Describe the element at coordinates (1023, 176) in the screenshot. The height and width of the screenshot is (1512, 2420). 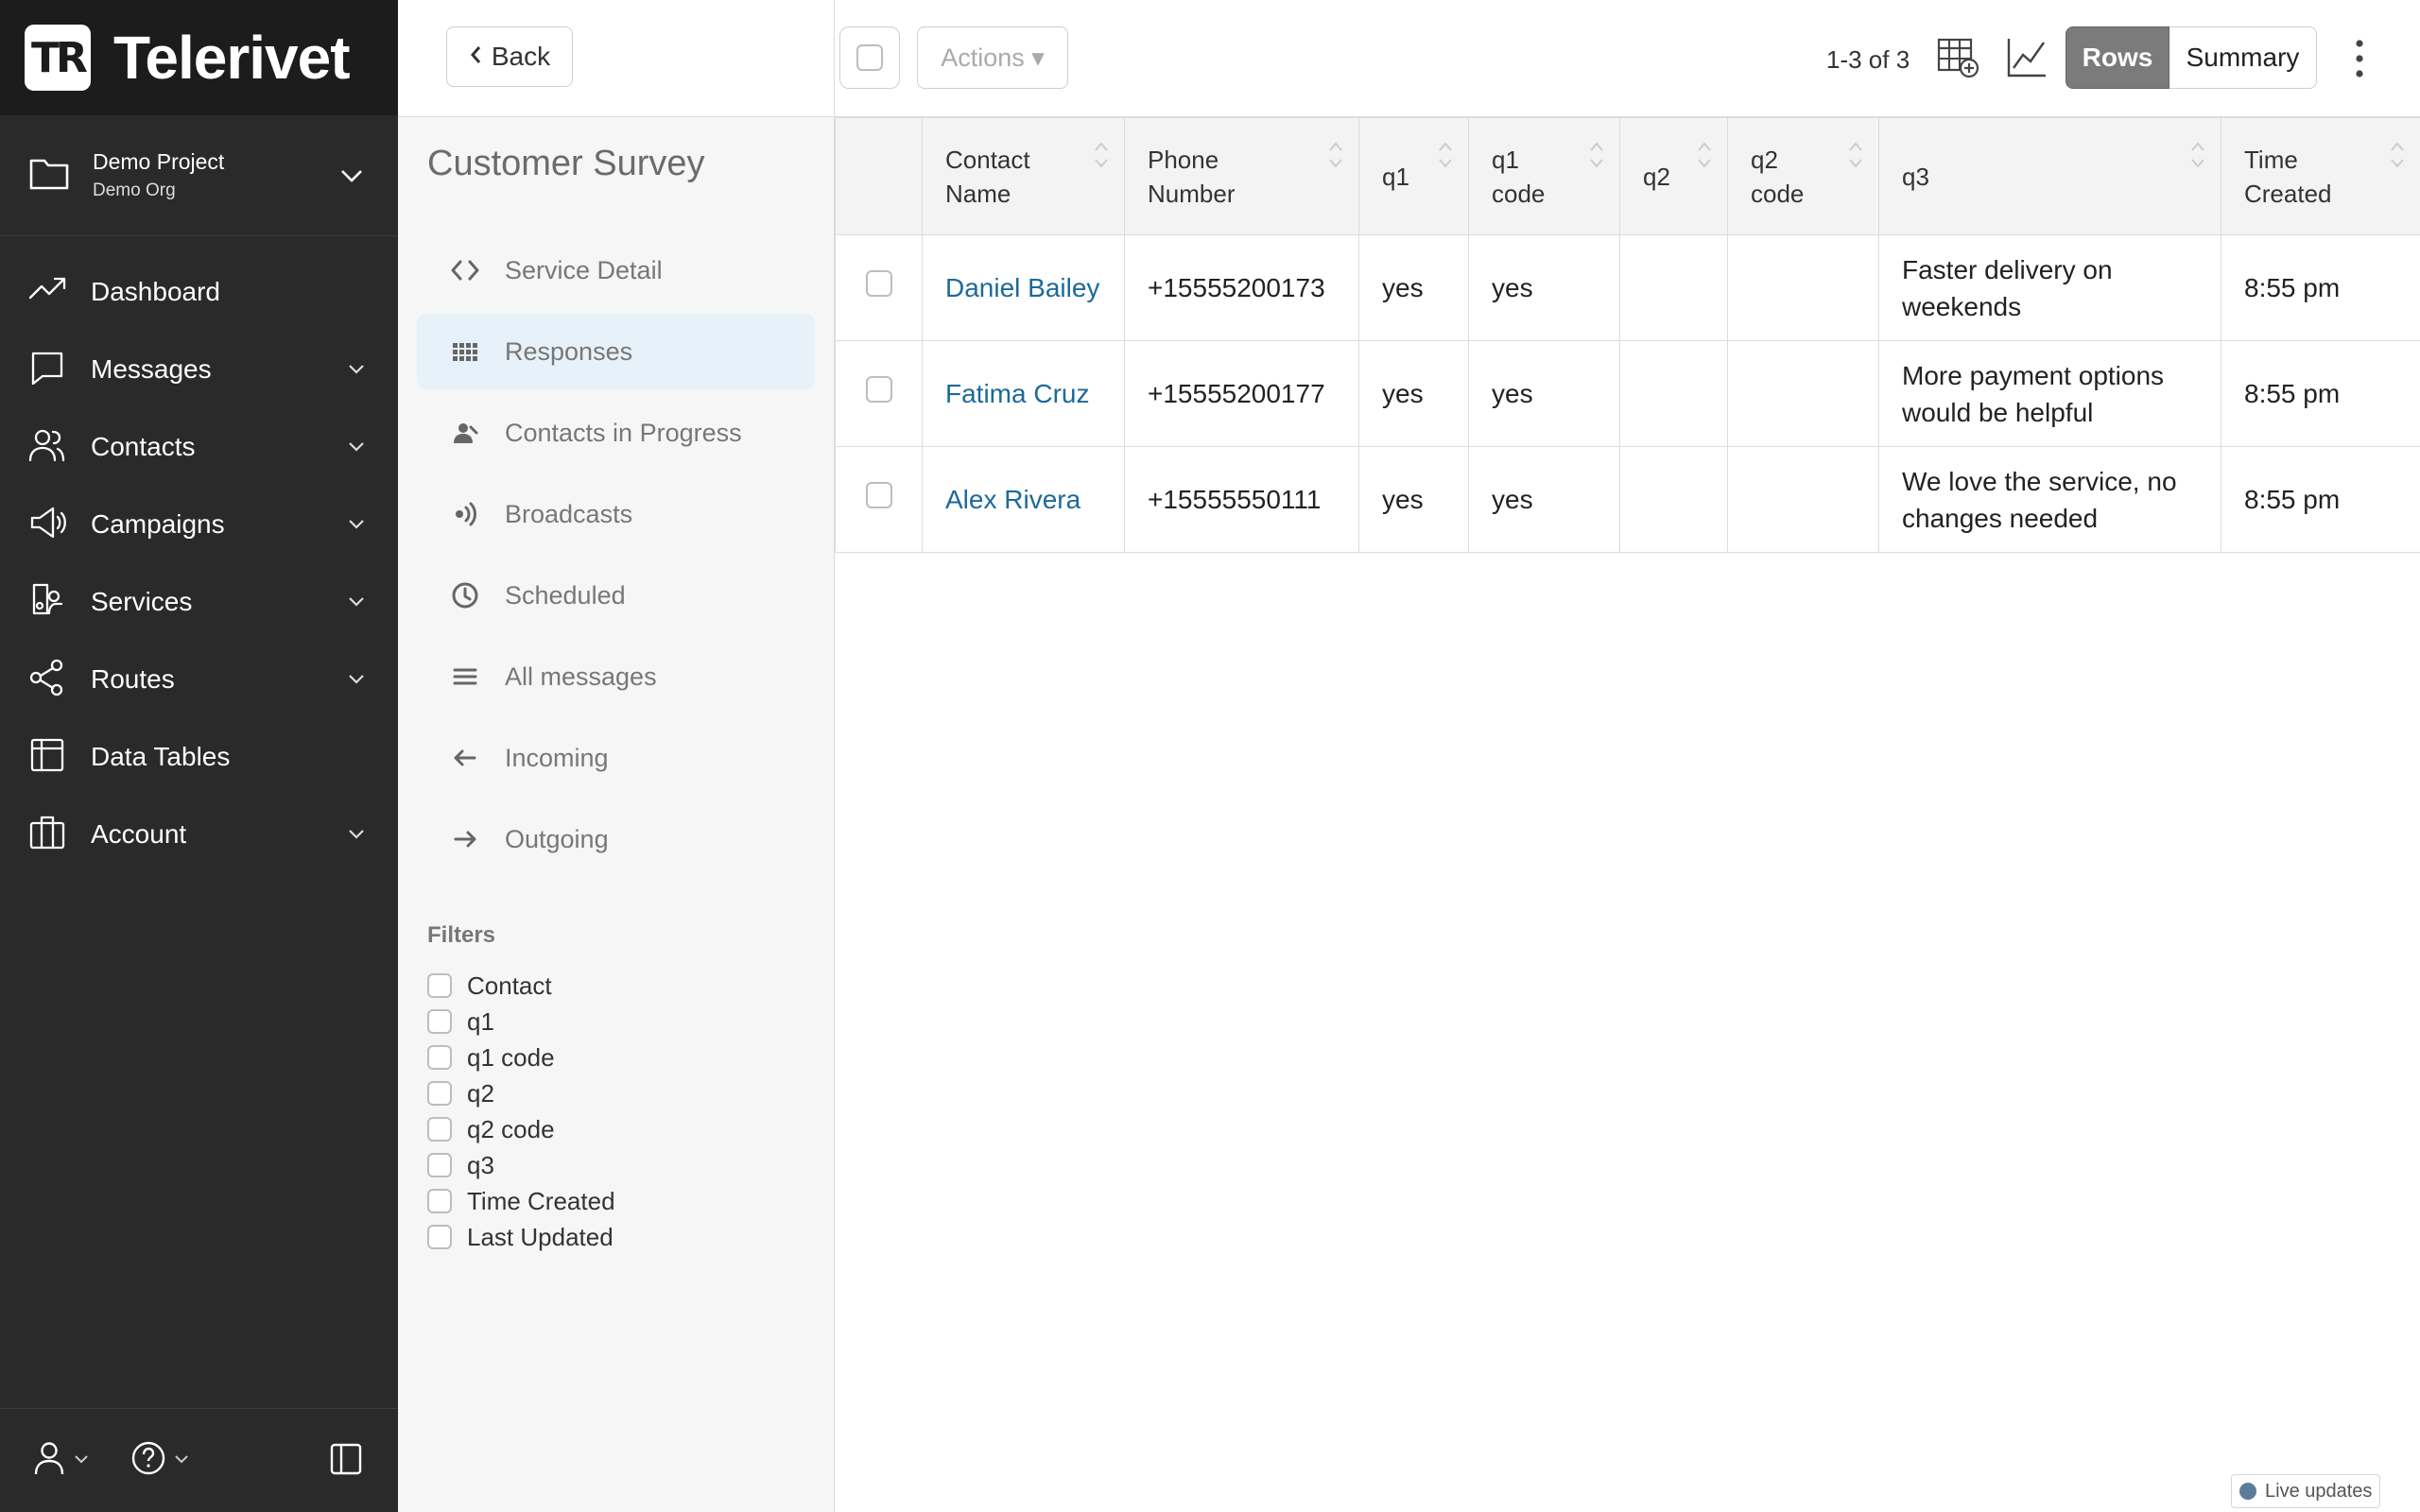
I see `column-header: Contact Name` at that location.